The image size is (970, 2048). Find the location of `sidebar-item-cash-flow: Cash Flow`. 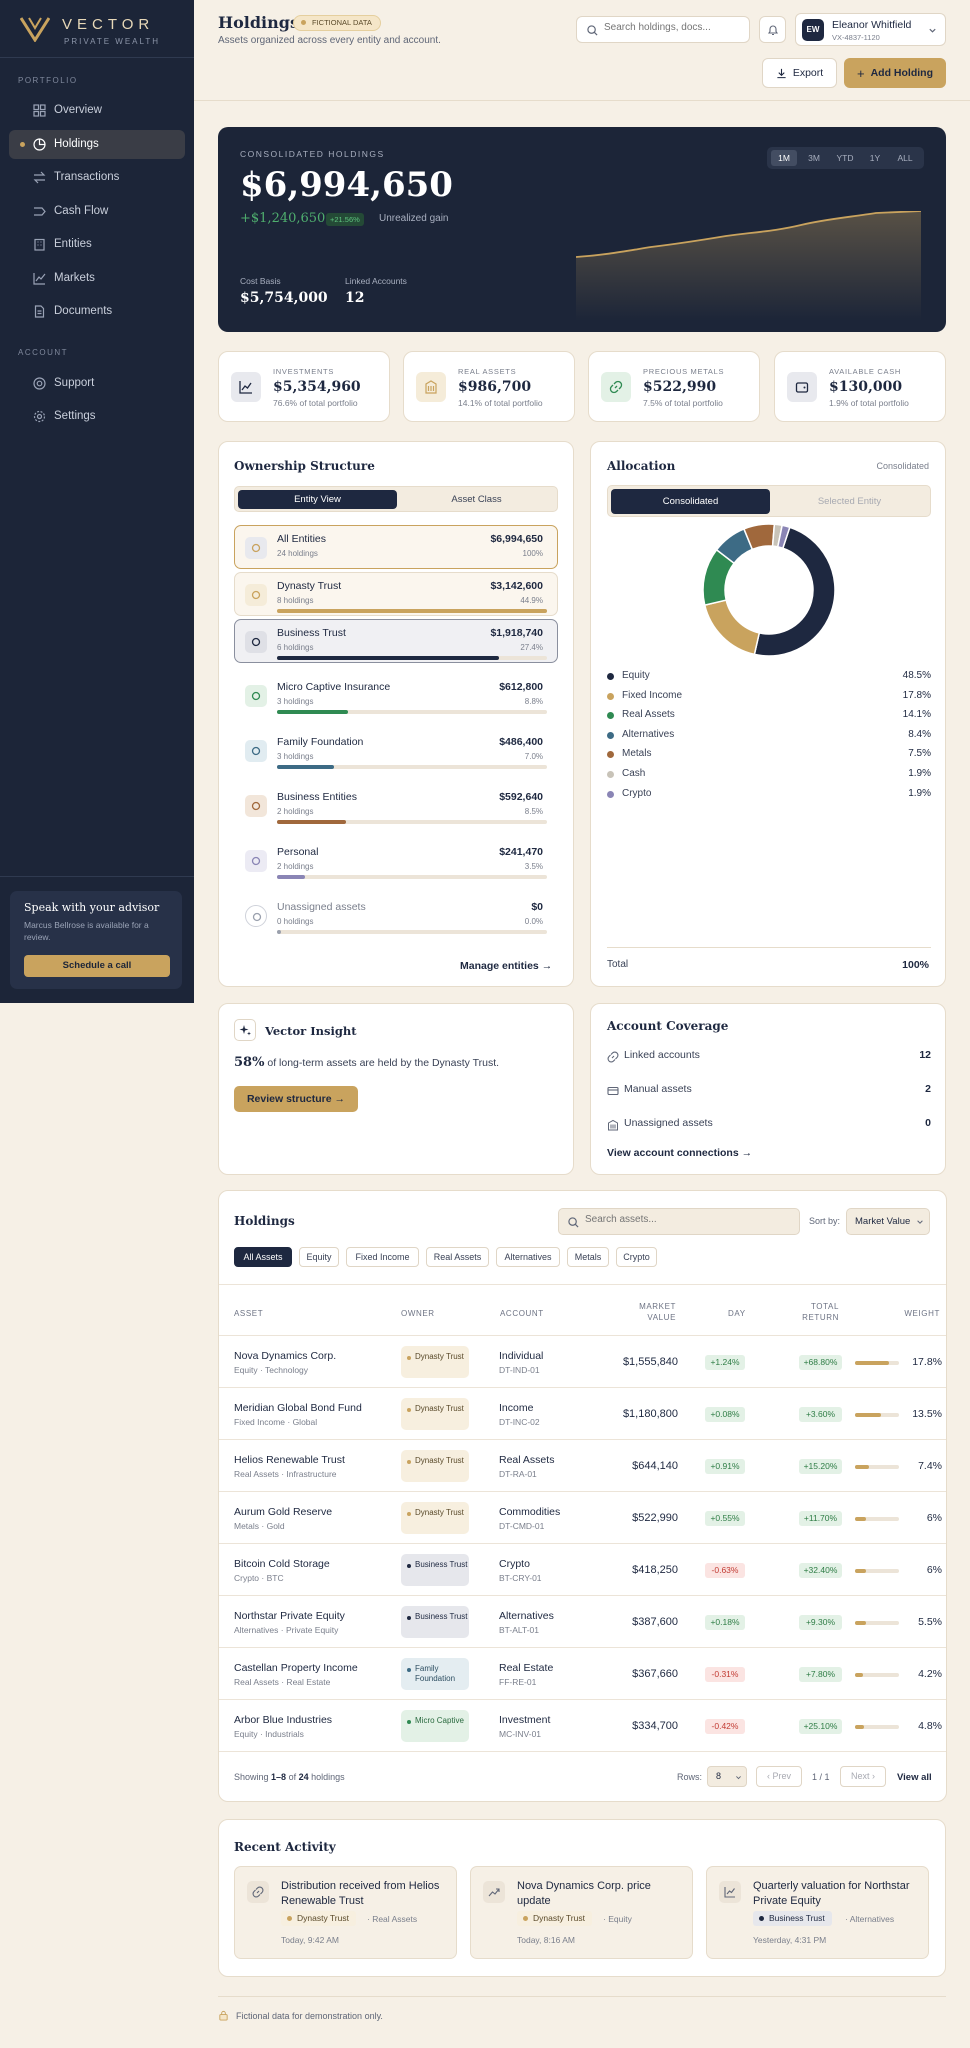

sidebar-item-cash-flow: Cash Flow is located at coordinates (97, 211).